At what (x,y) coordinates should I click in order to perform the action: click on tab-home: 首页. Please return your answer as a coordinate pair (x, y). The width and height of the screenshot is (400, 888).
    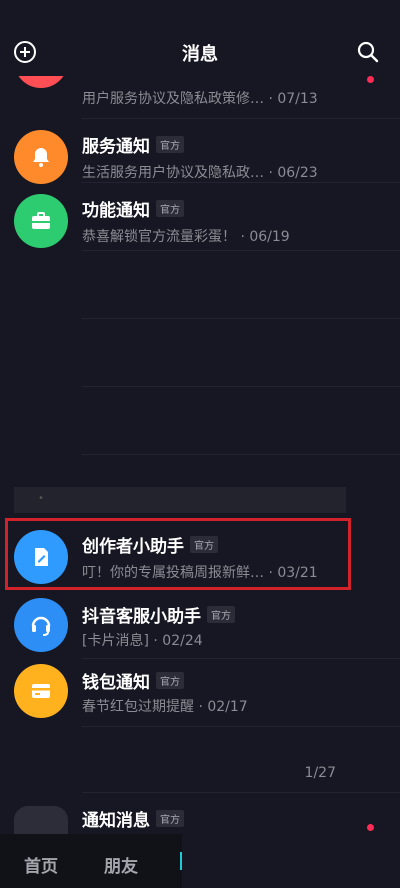
    Looking at the image, I should click on (41, 864).